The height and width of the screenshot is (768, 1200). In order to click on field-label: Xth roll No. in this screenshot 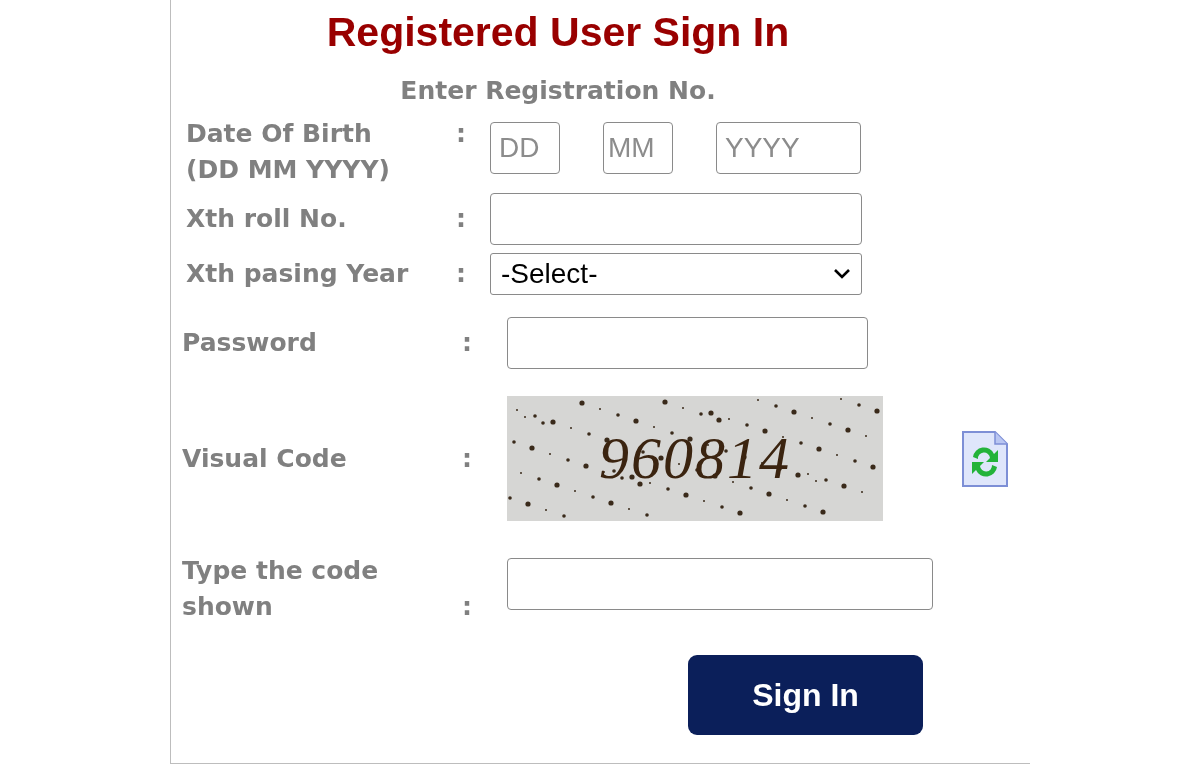, I will do `click(267, 219)`.